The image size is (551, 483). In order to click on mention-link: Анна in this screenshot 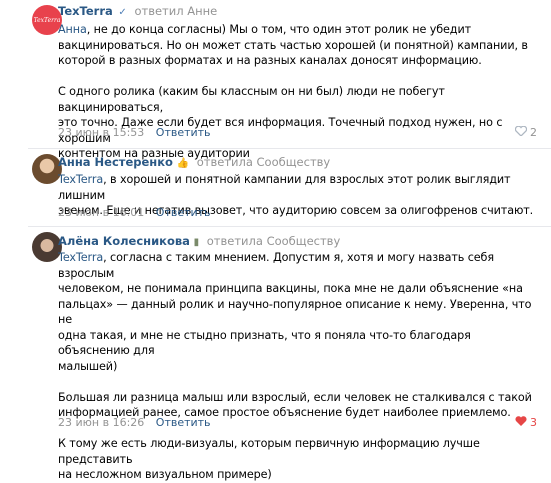, I will do `click(72, 29)`.